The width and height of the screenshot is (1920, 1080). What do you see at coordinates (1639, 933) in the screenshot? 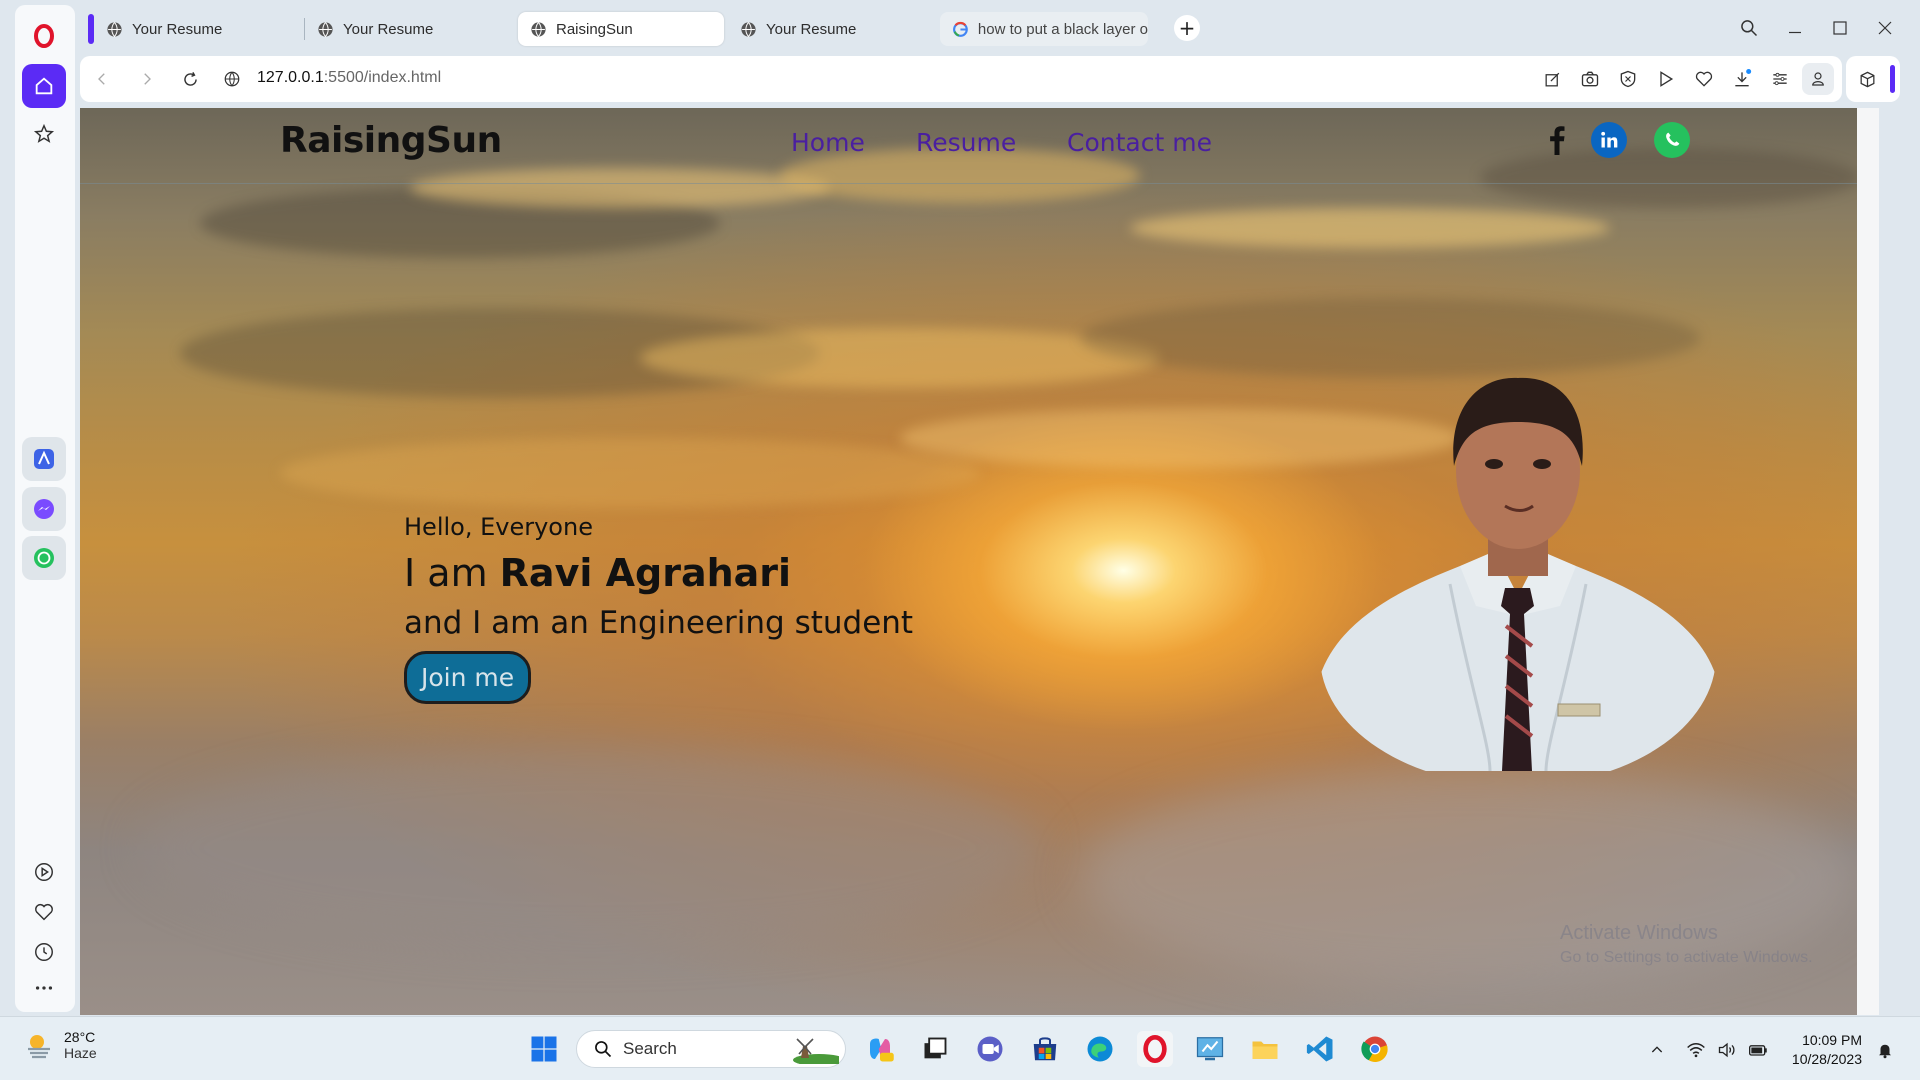
I see `watermark-line-1: Activate Windows` at bounding box center [1639, 933].